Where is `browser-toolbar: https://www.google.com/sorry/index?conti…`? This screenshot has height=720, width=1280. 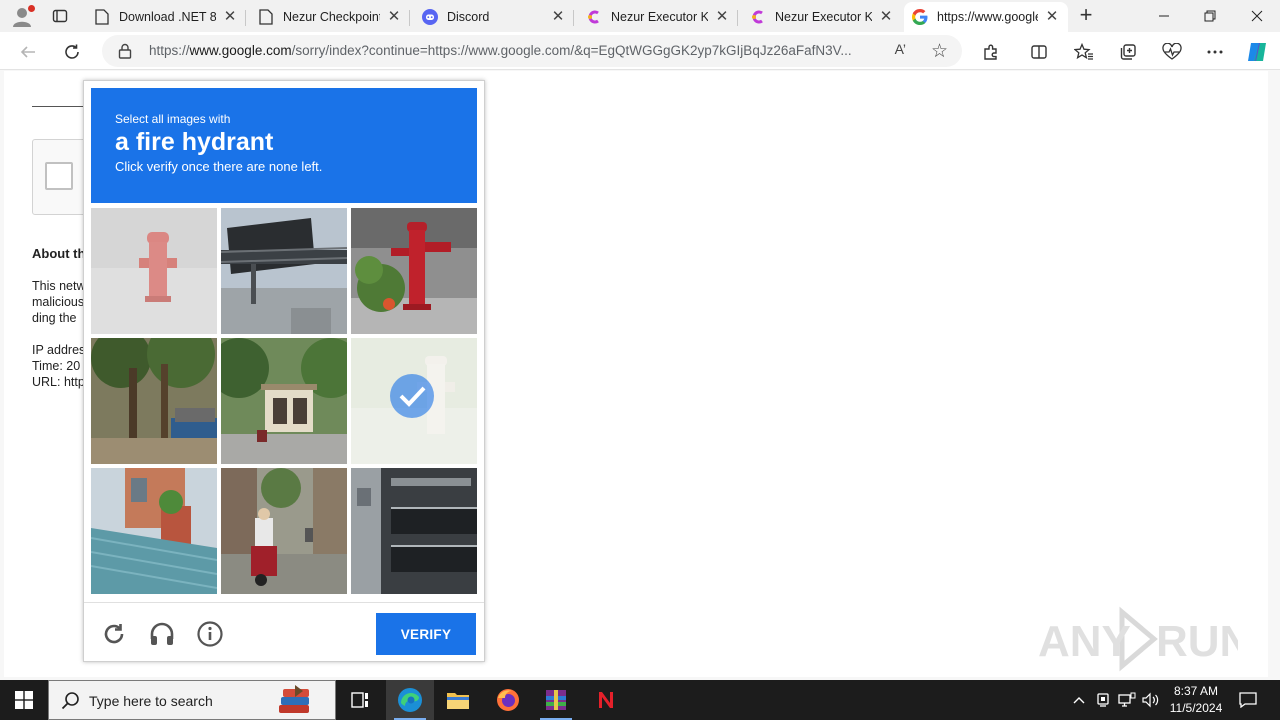 browser-toolbar: https://www.google.com/sorry/index?conti… is located at coordinates (640, 51).